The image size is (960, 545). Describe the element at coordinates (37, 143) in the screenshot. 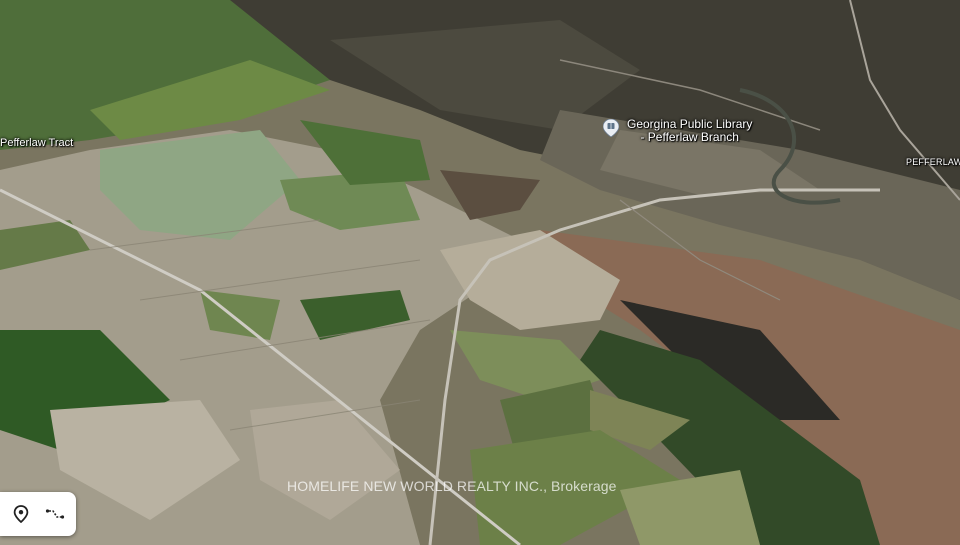

I see `tract-label: Pefferlaw Tract` at that location.